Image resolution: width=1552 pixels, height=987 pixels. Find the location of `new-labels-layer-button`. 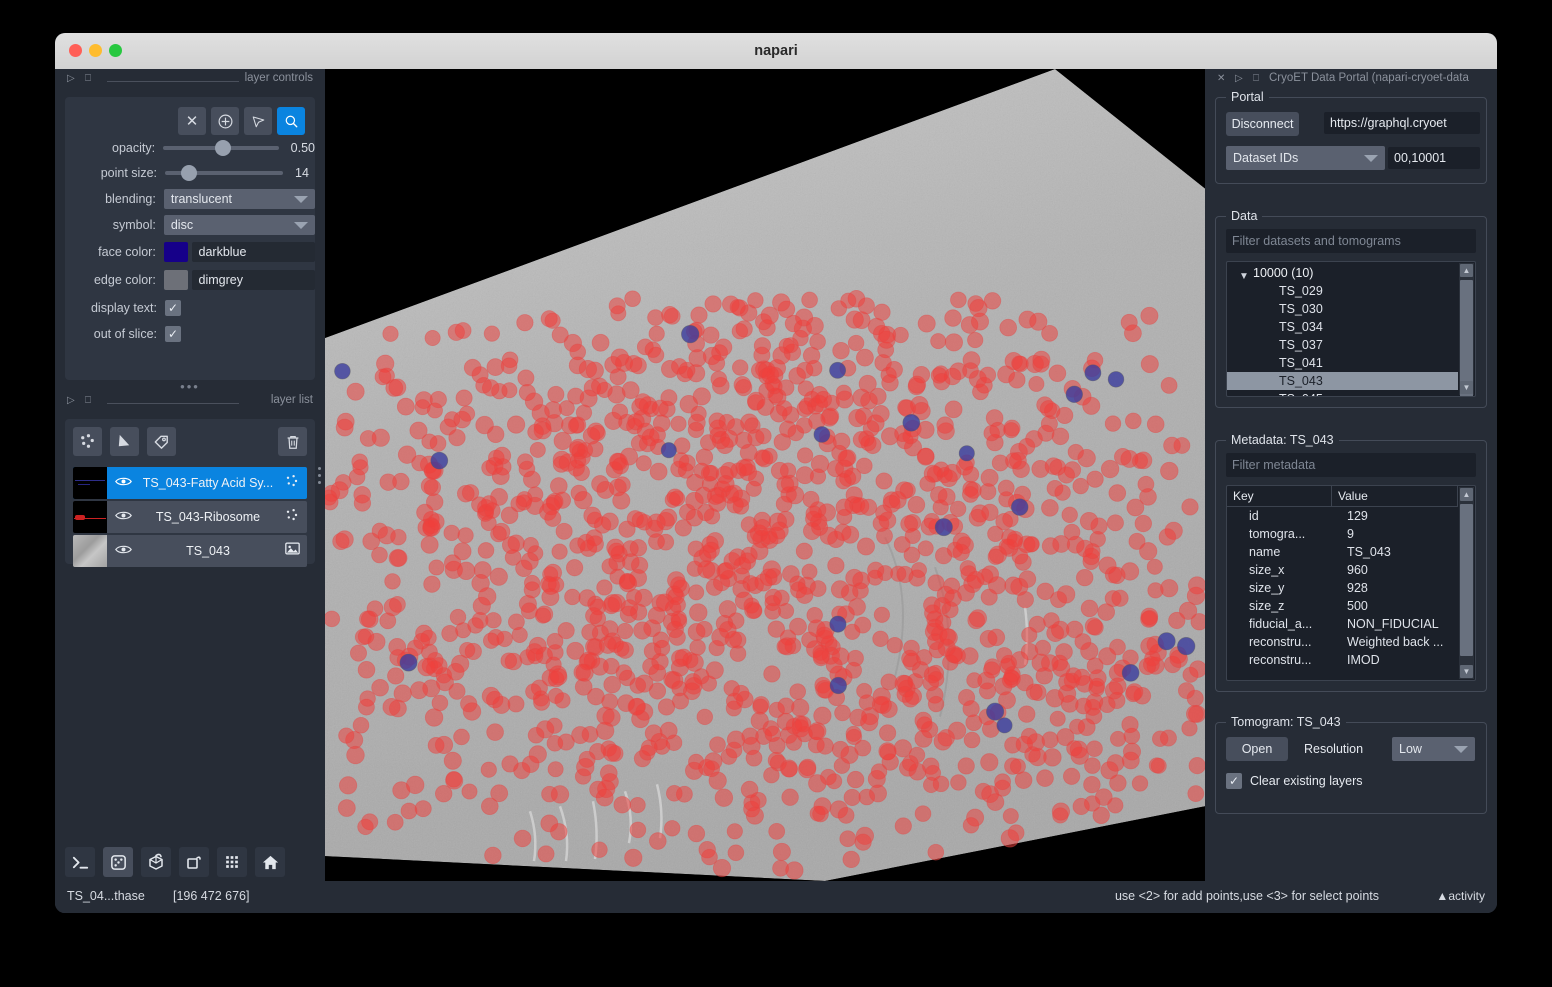

new-labels-layer-button is located at coordinates (161, 441).